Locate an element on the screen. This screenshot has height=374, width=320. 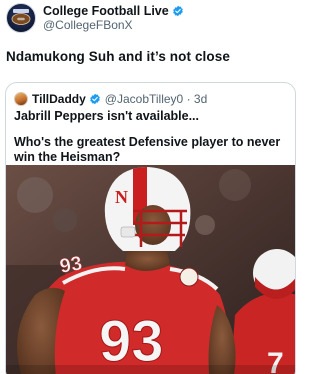
helmet: N is located at coordinates (147, 209).